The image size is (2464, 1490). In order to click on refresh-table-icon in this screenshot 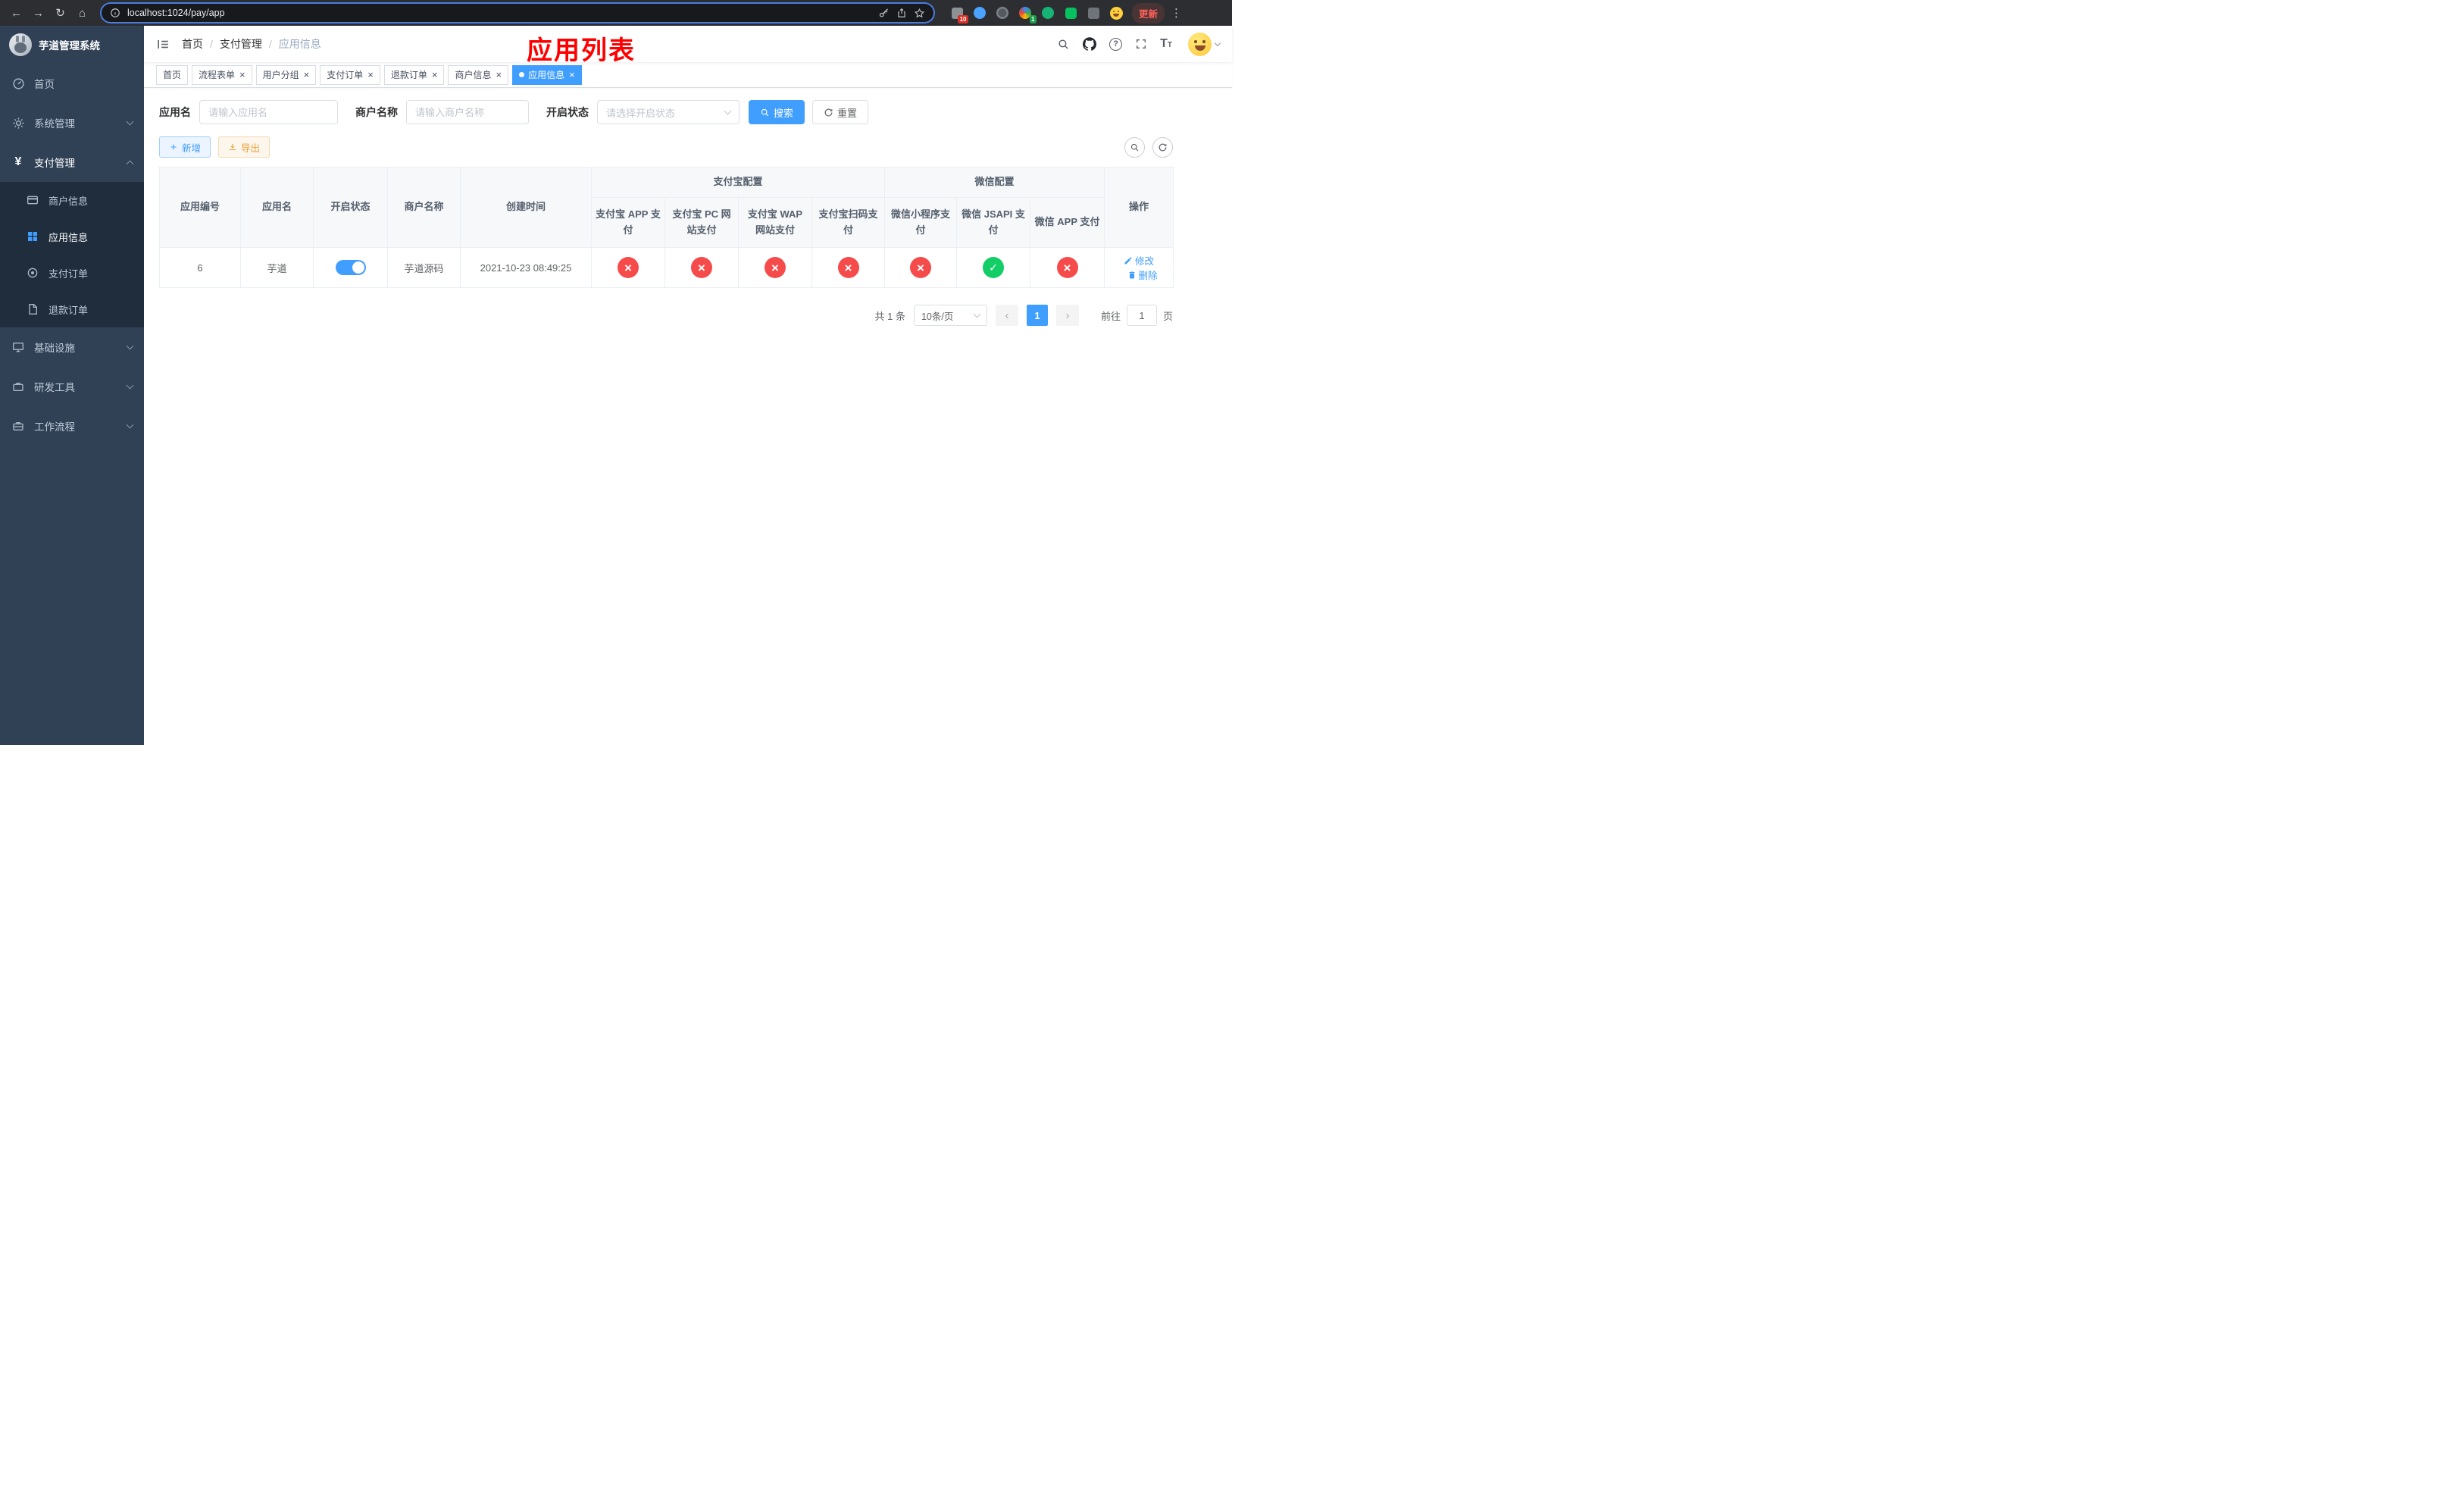, I will do `click(1162, 147)`.